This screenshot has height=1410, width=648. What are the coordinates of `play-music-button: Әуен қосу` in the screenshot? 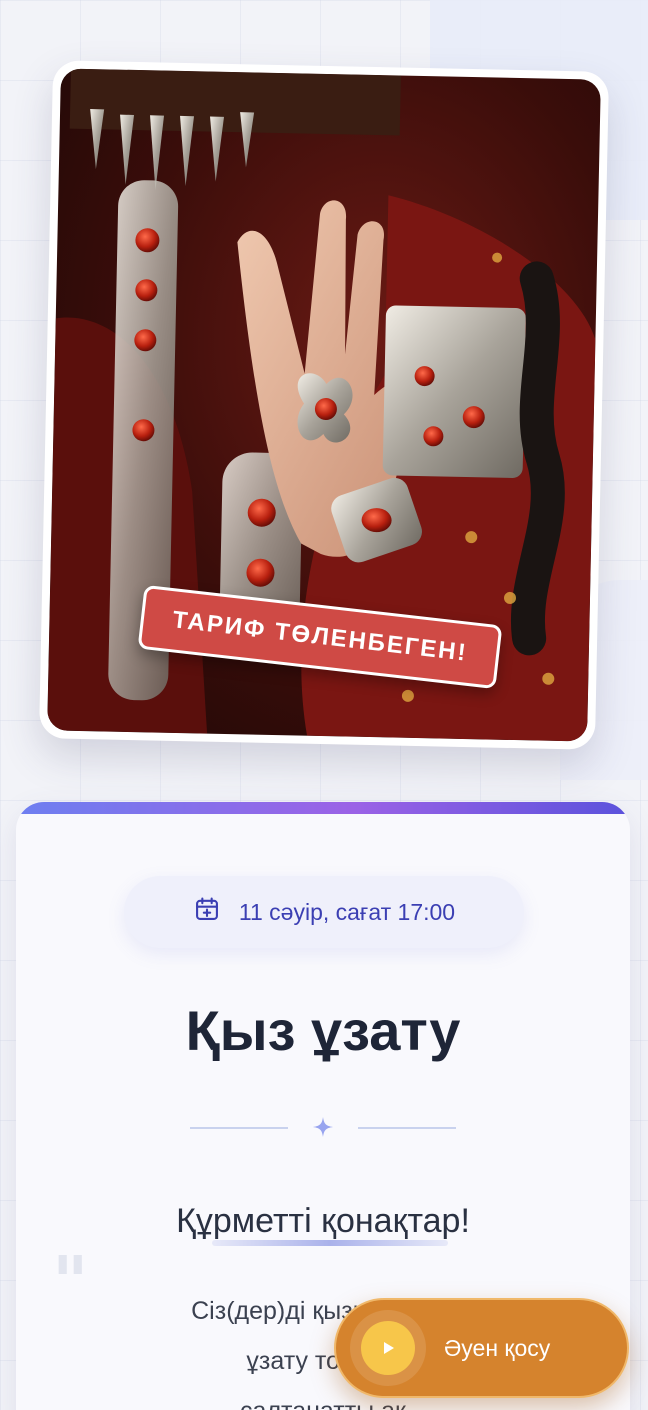 It's located at (481, 1348).